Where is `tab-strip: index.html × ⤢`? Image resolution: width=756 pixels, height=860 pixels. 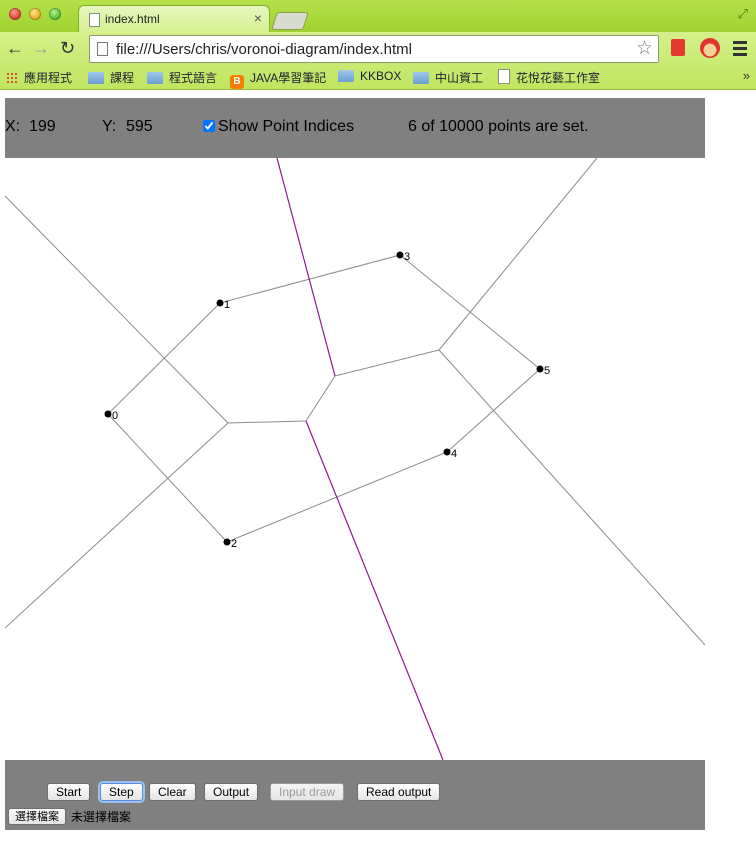 tab-strip: index.html × ⤢ is located at coordinates (378, 16).